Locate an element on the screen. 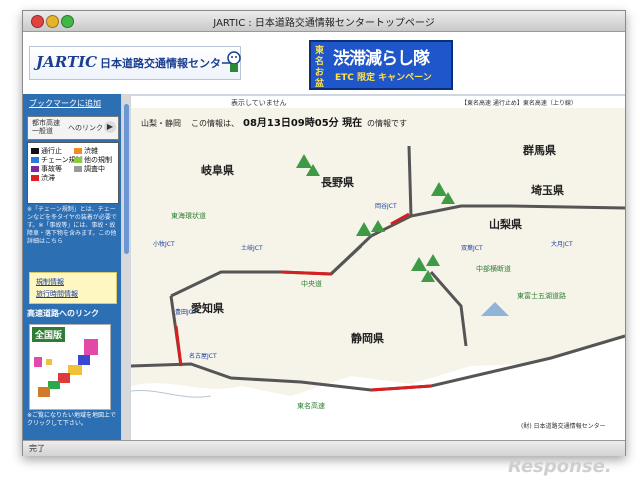 The height and width of the screenshot is (483, 640). map-legend-right: 【東名高速 通行止め】東名高速（上り線） is located at coordinates (519, 103).